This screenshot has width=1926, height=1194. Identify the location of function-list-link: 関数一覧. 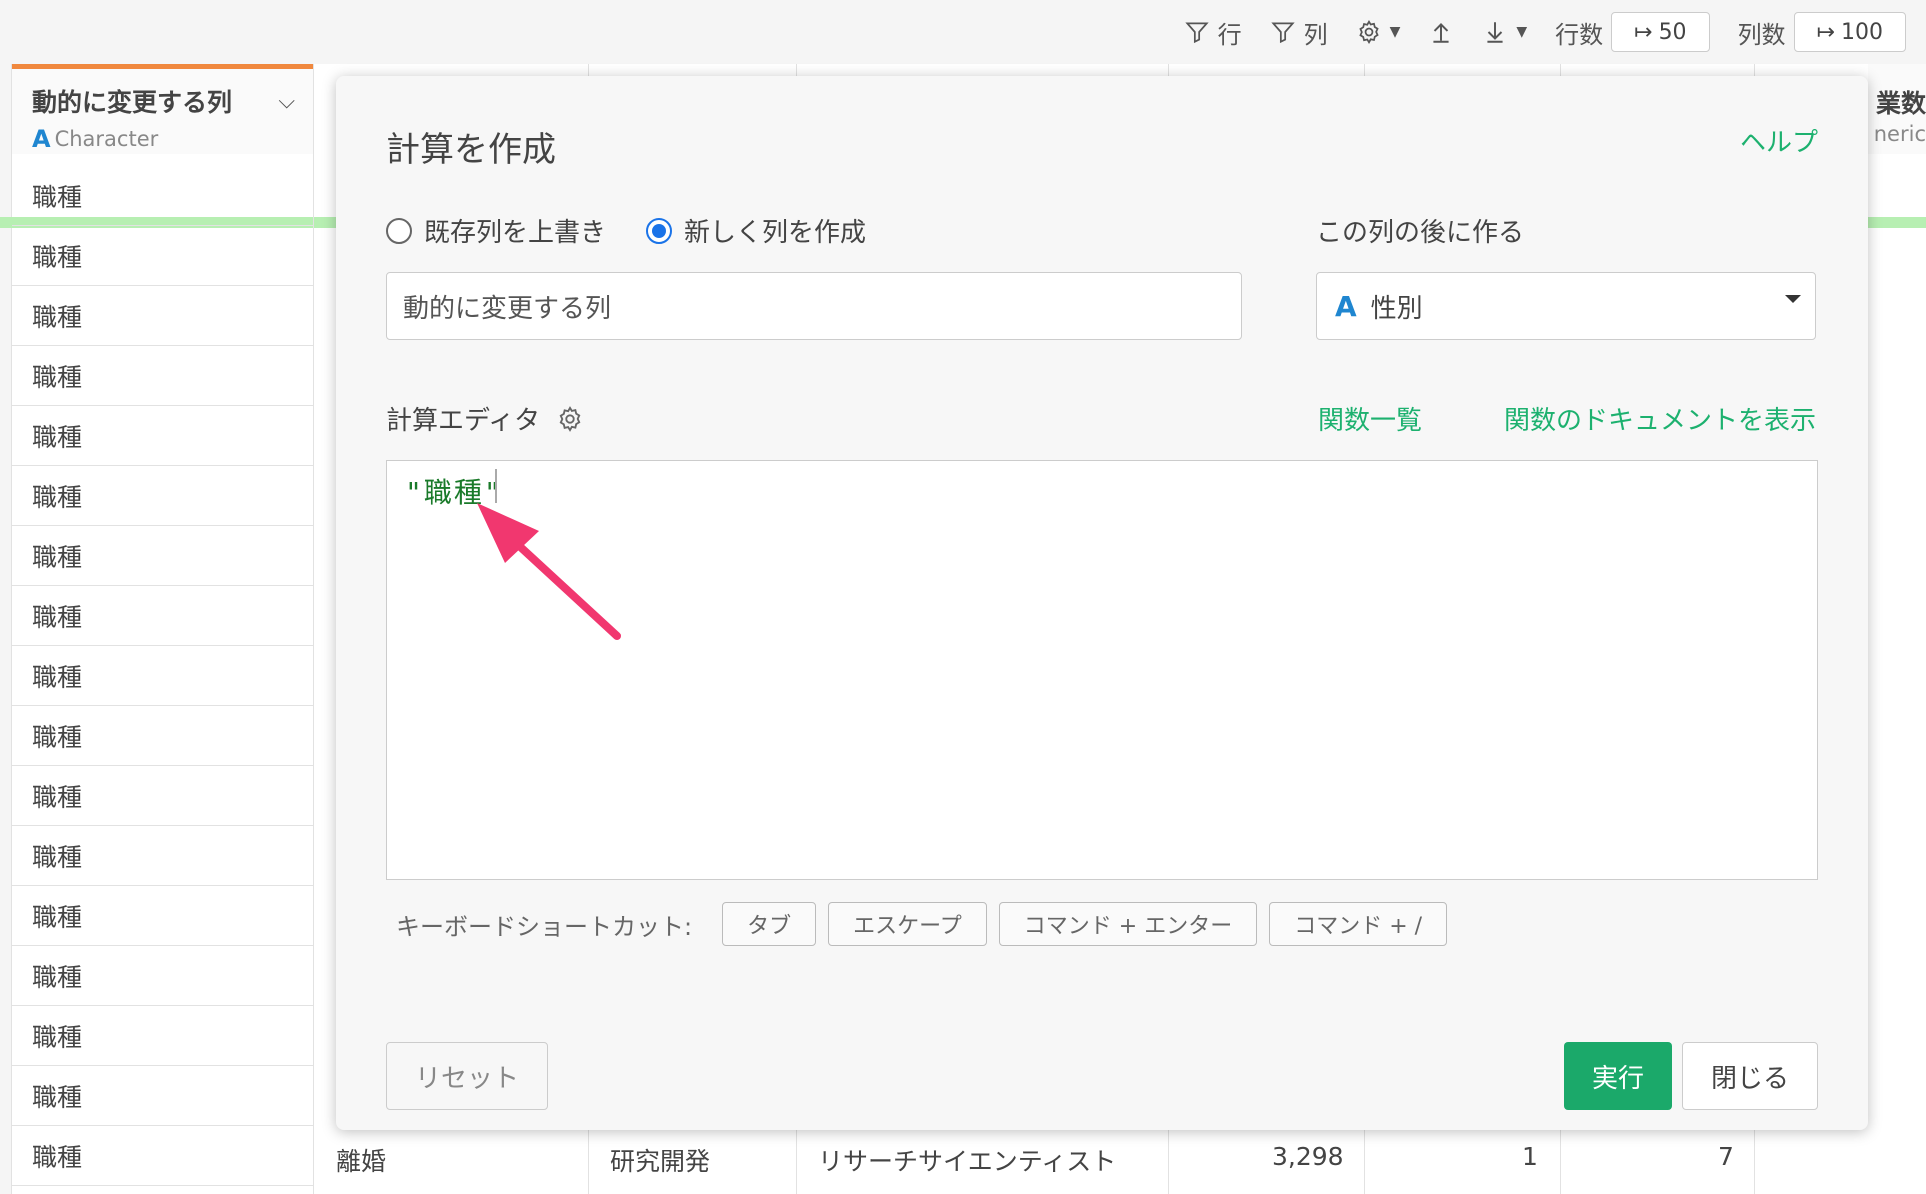
(1370, 418).